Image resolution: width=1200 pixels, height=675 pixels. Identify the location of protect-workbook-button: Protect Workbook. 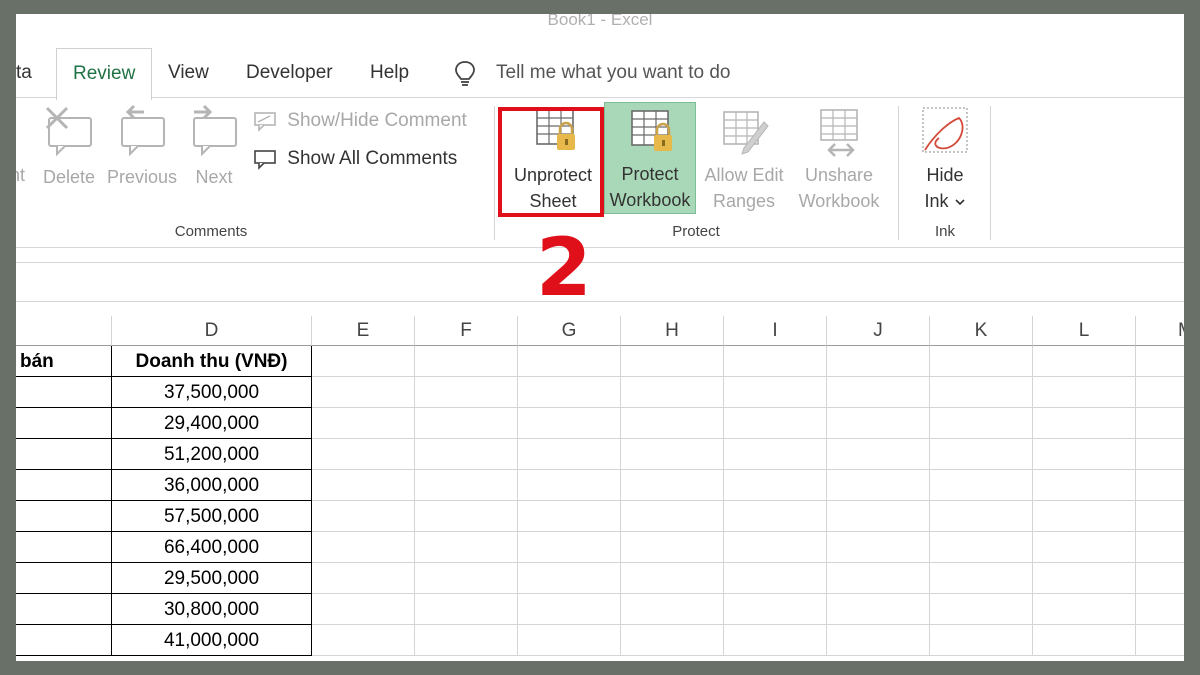
(650, 158).